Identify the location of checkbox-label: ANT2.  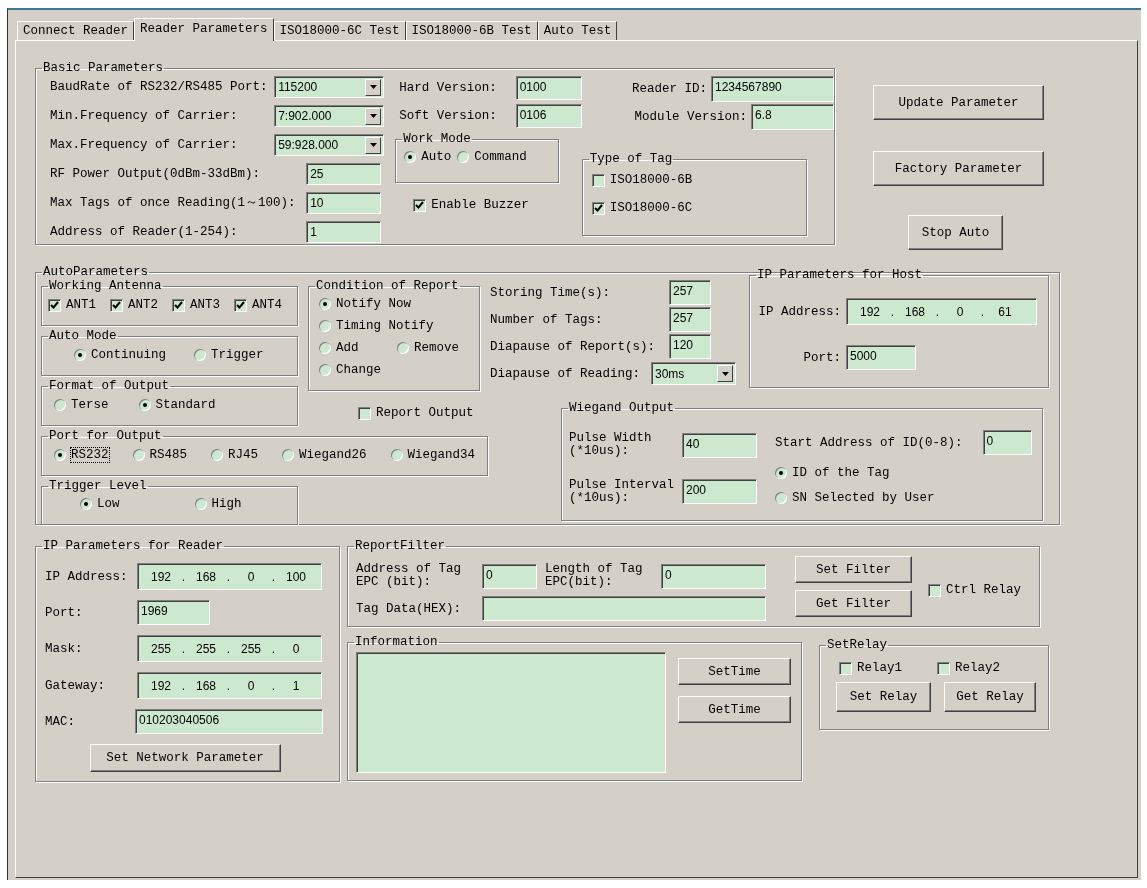
(143, 305).